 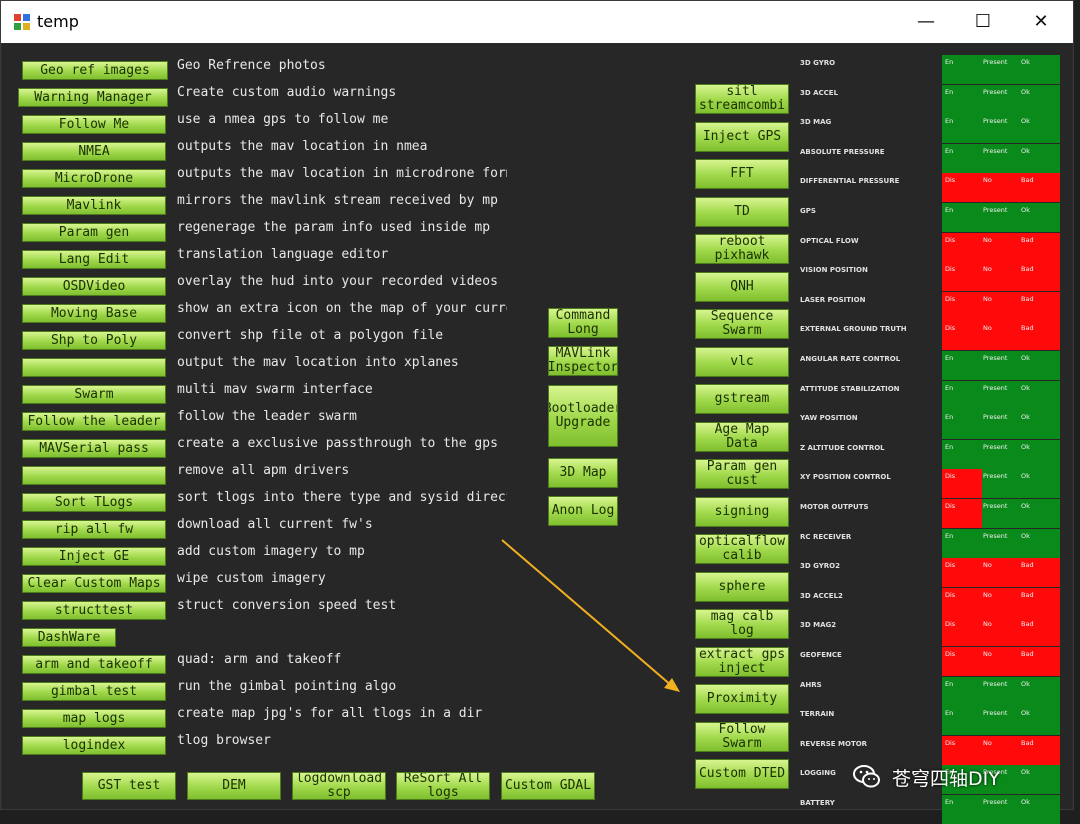 I want to click on tool-description: convert shp file ot a polygon file, so click(x=310, y=335).